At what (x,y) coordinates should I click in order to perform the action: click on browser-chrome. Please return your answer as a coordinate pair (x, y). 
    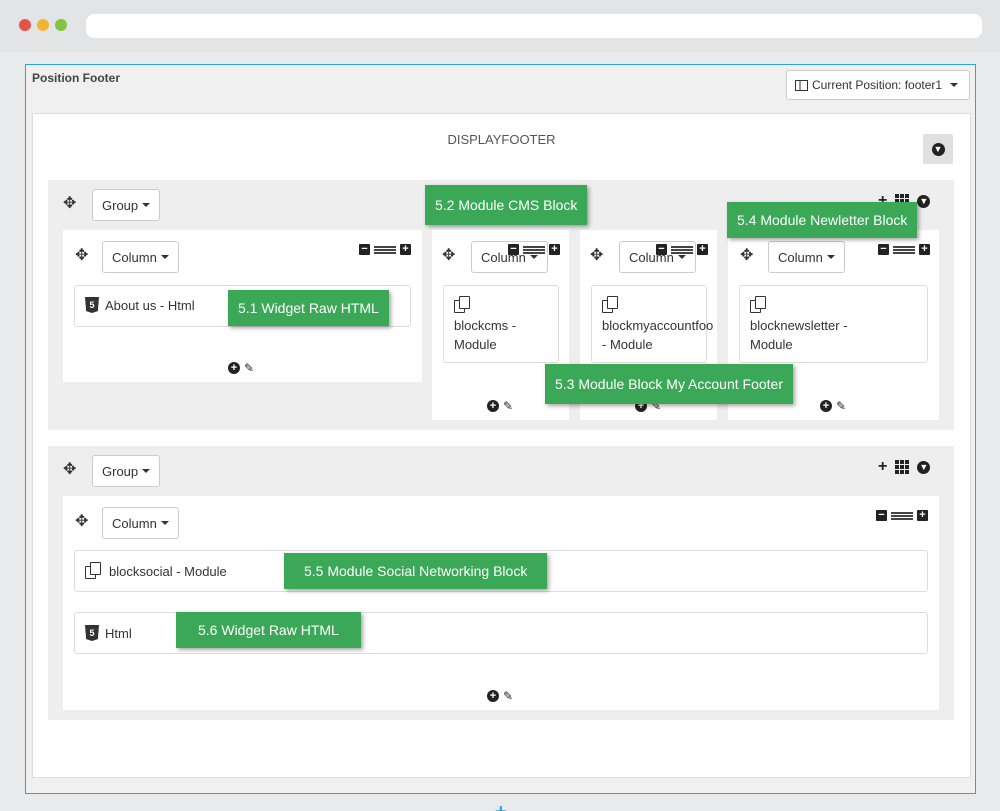
    Looking at the image, I should click on (500, 26).